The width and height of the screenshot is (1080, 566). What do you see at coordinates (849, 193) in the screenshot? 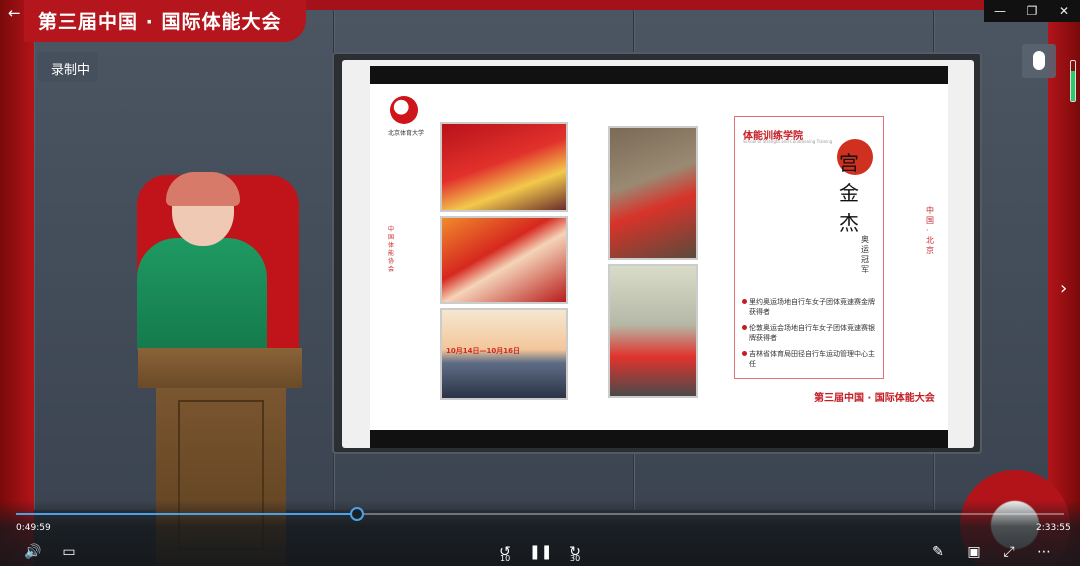
I see `name-char: 金` at bounding box center [849, 193].